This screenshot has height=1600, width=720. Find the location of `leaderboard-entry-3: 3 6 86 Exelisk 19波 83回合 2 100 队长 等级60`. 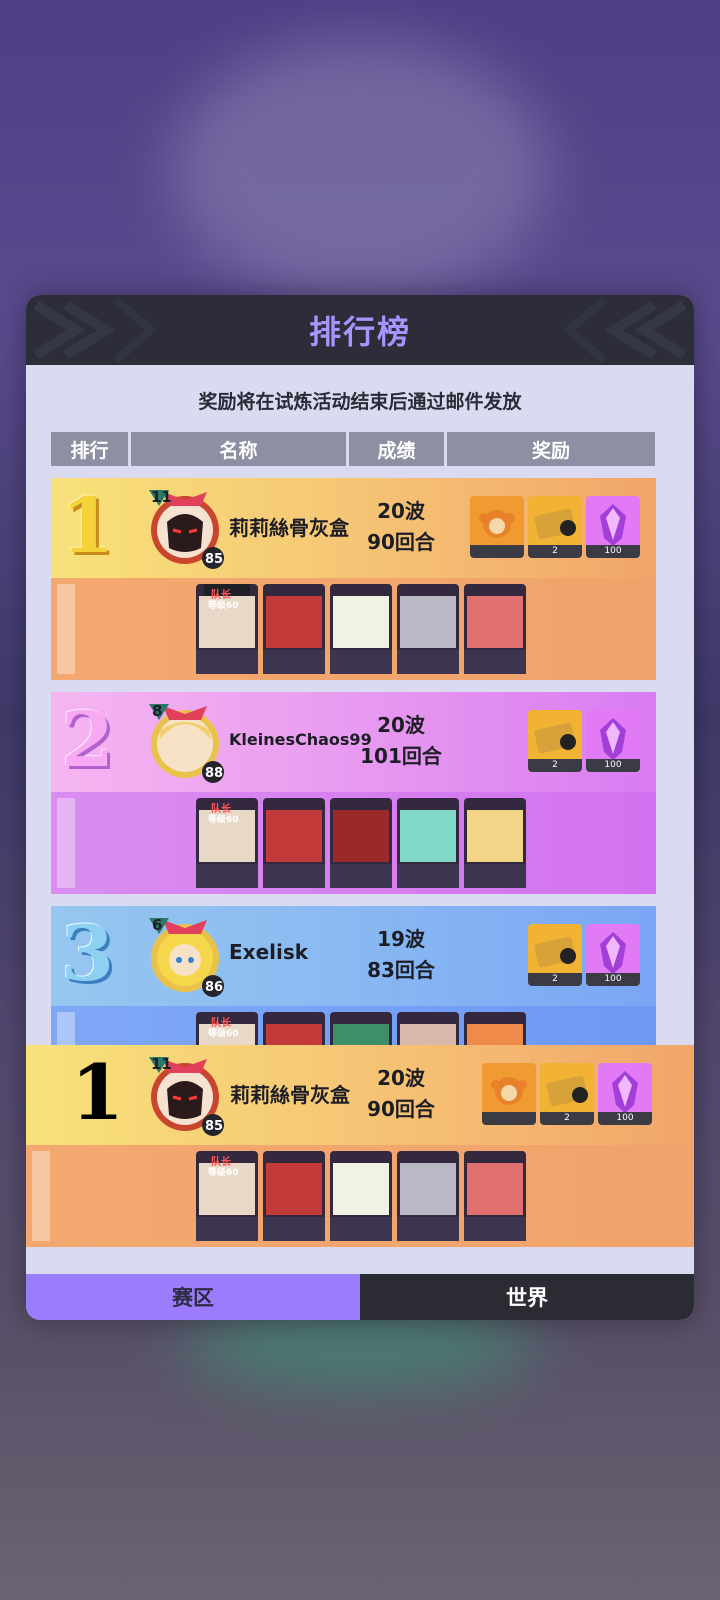

leaderboard-entry-3: 3 6 86 Exelisk 19波 83回合 2 100 队长 等级60 is located at coordinates (353, 977).